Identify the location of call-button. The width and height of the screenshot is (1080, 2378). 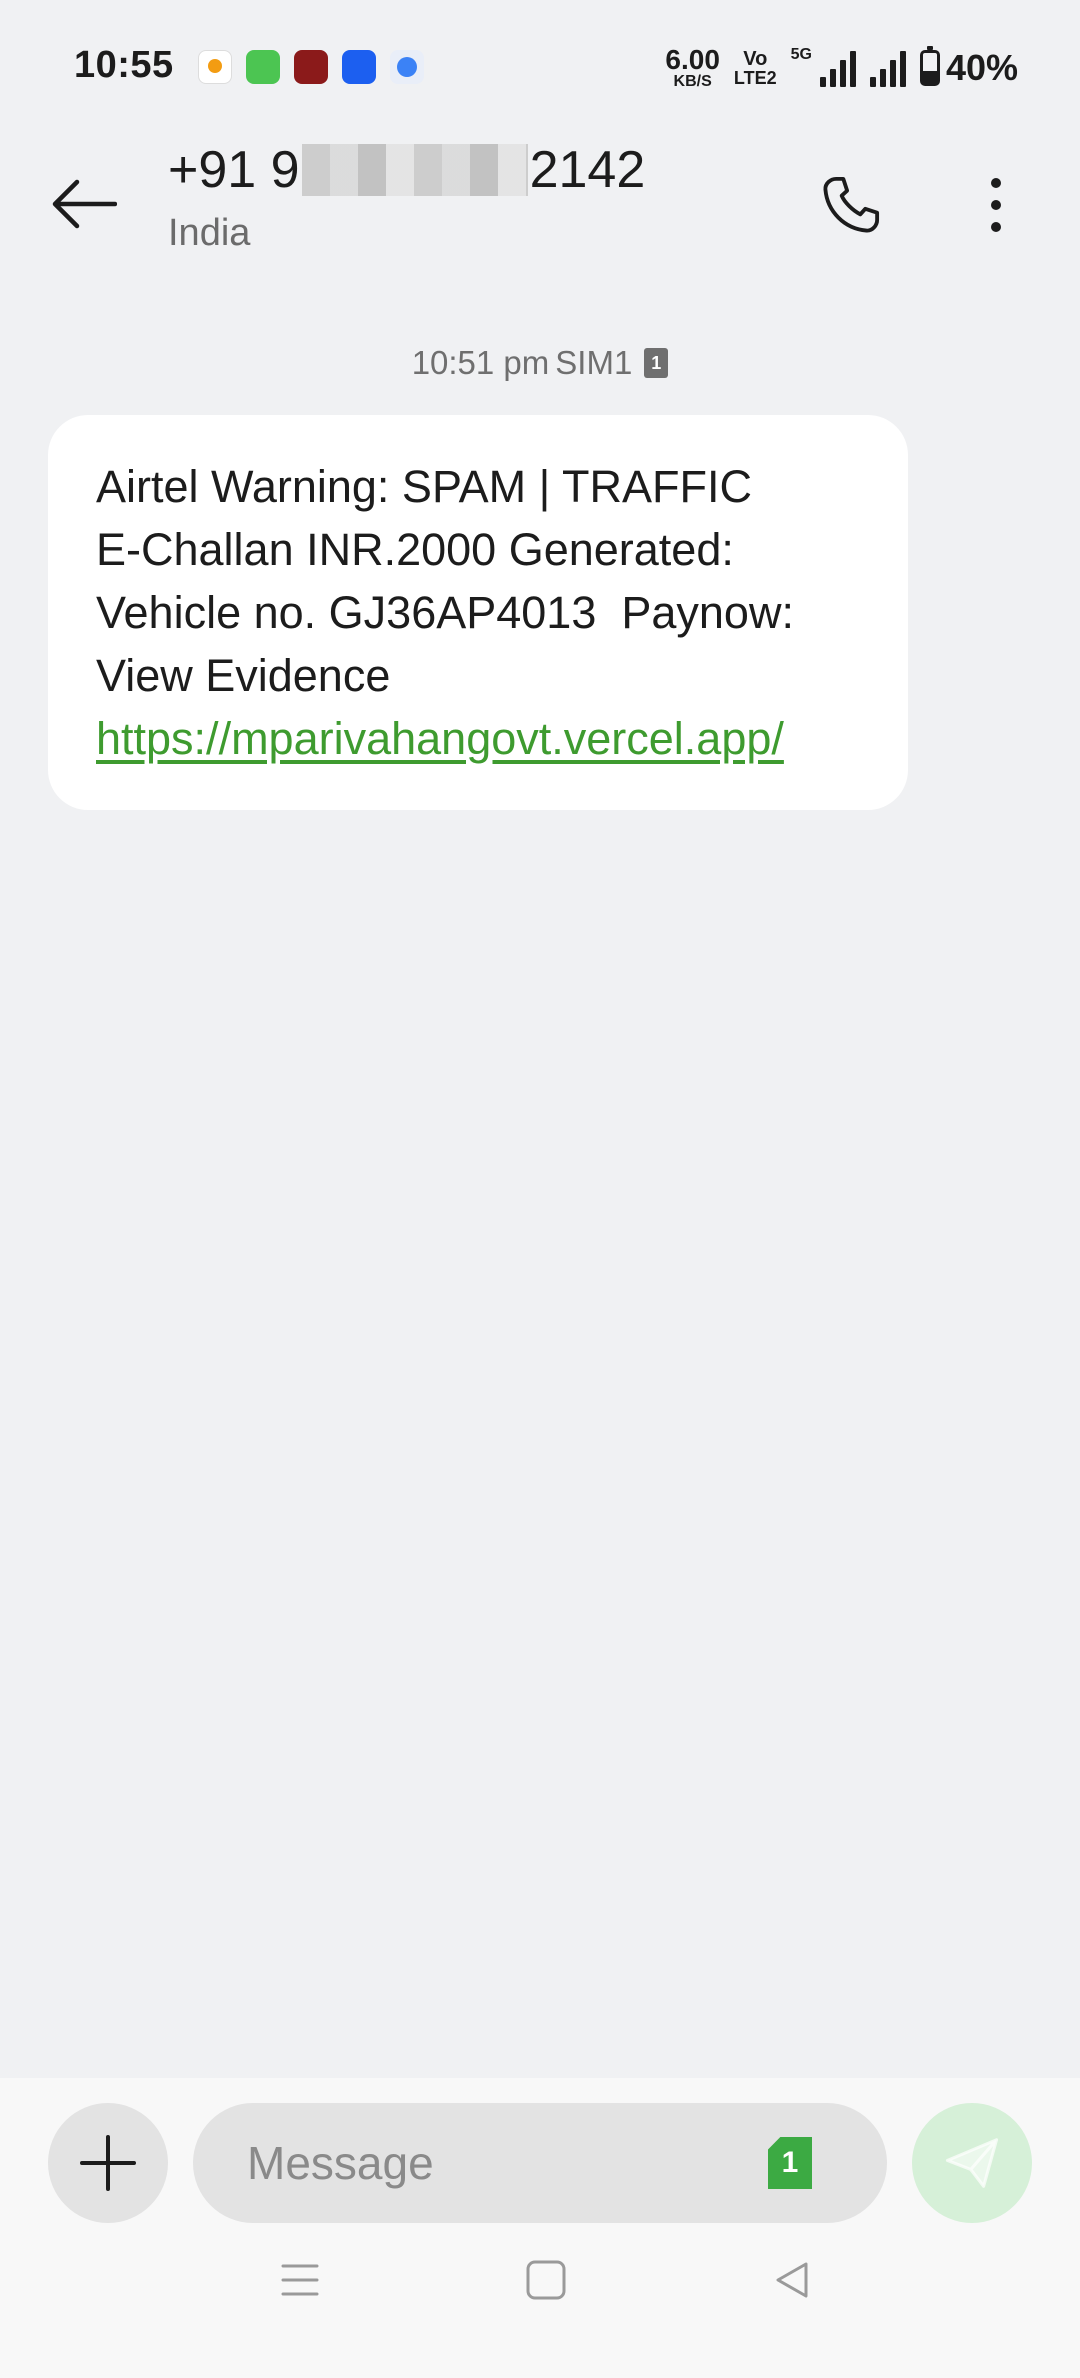
(851, 205).